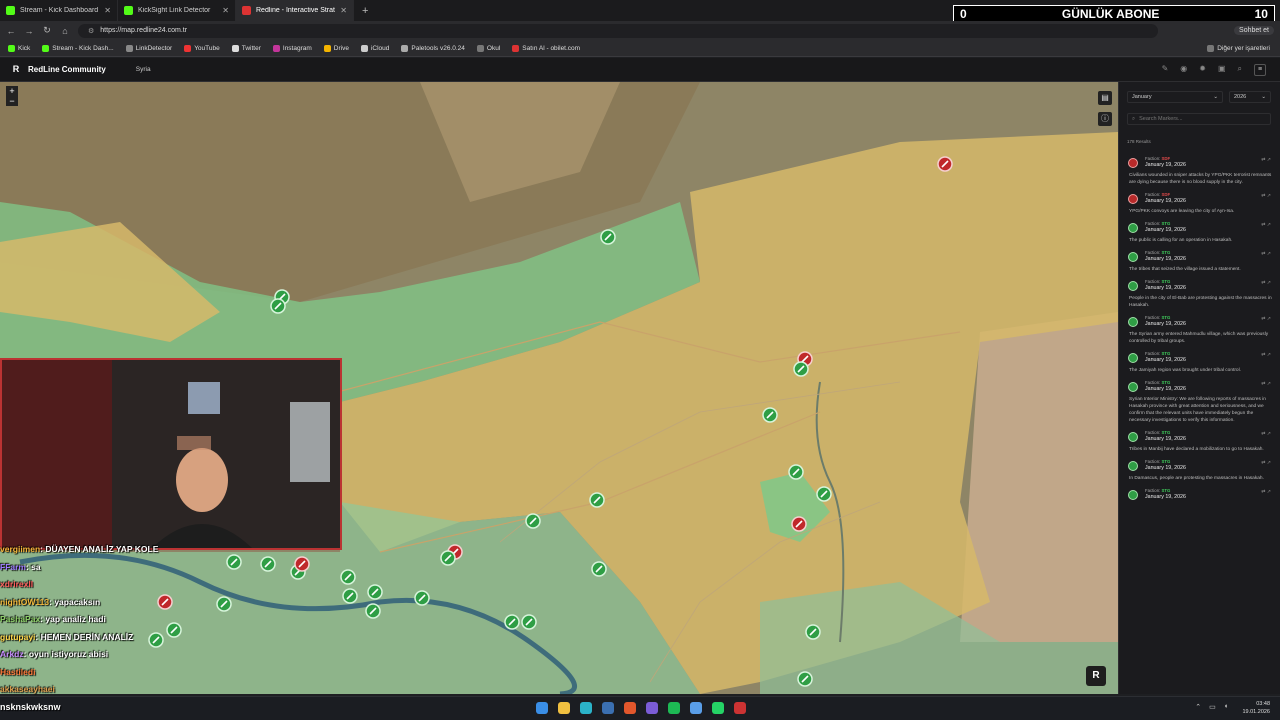  Describe the element at coordinates (1250, 97) in the screenshot. I see `year-select: 2026 ⌄` at that location.